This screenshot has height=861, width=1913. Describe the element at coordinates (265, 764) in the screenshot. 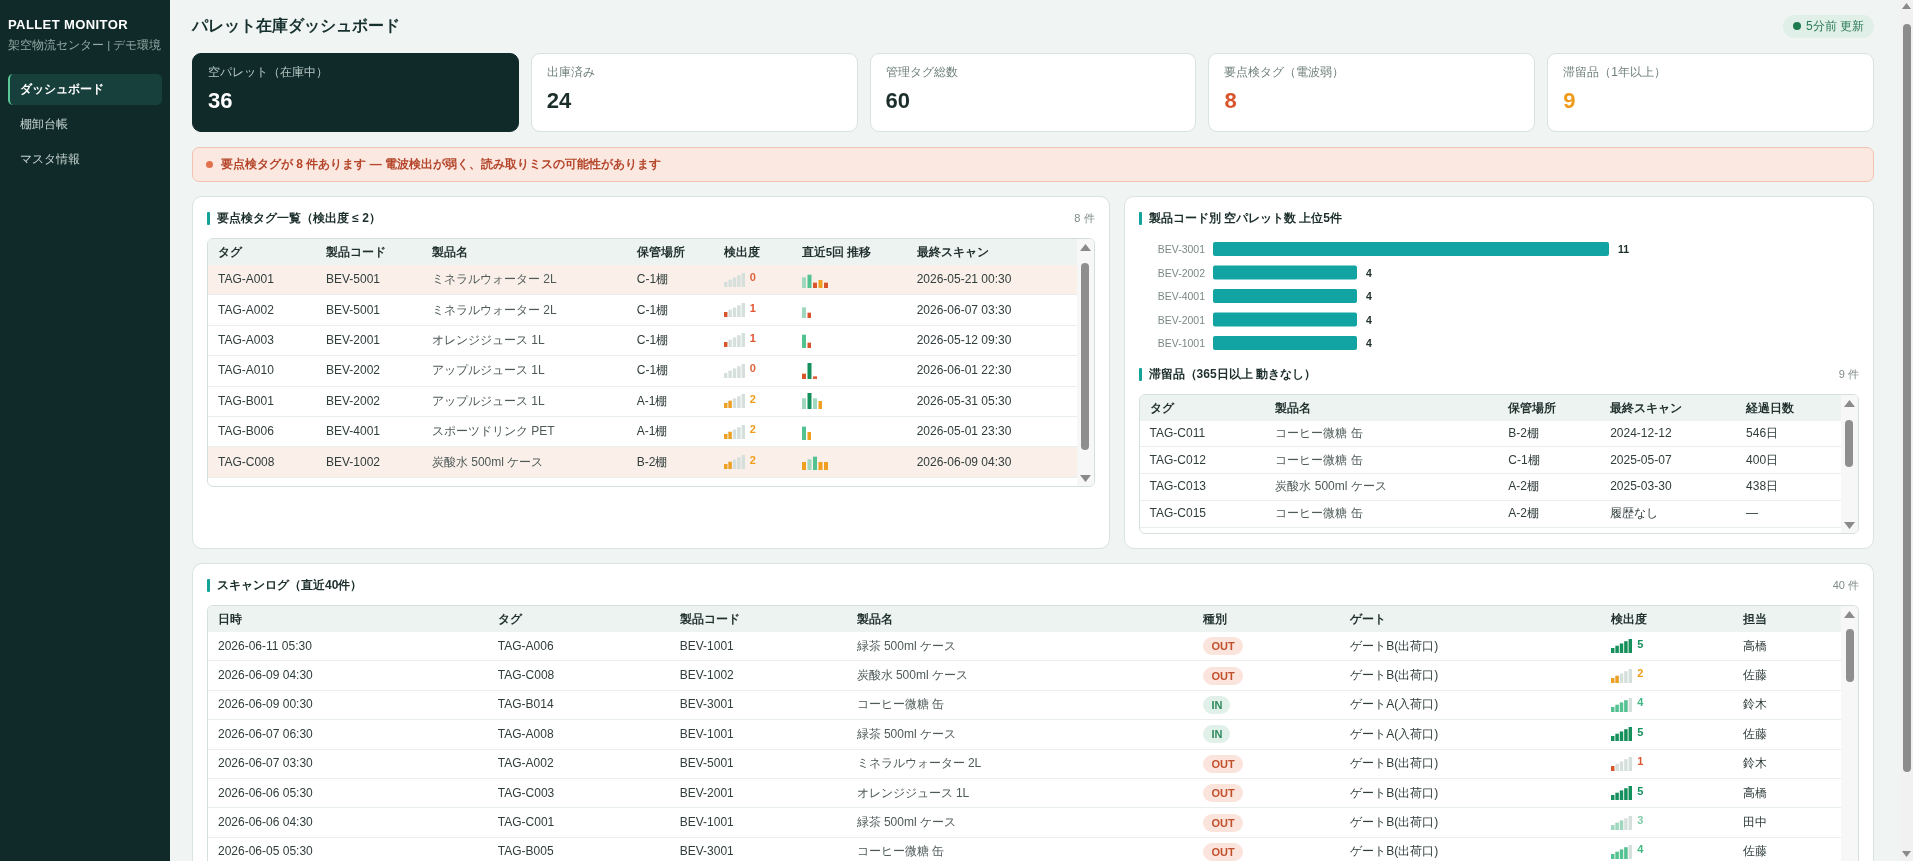

I see `scan-time: 2026-06-07 03:30` at that location.